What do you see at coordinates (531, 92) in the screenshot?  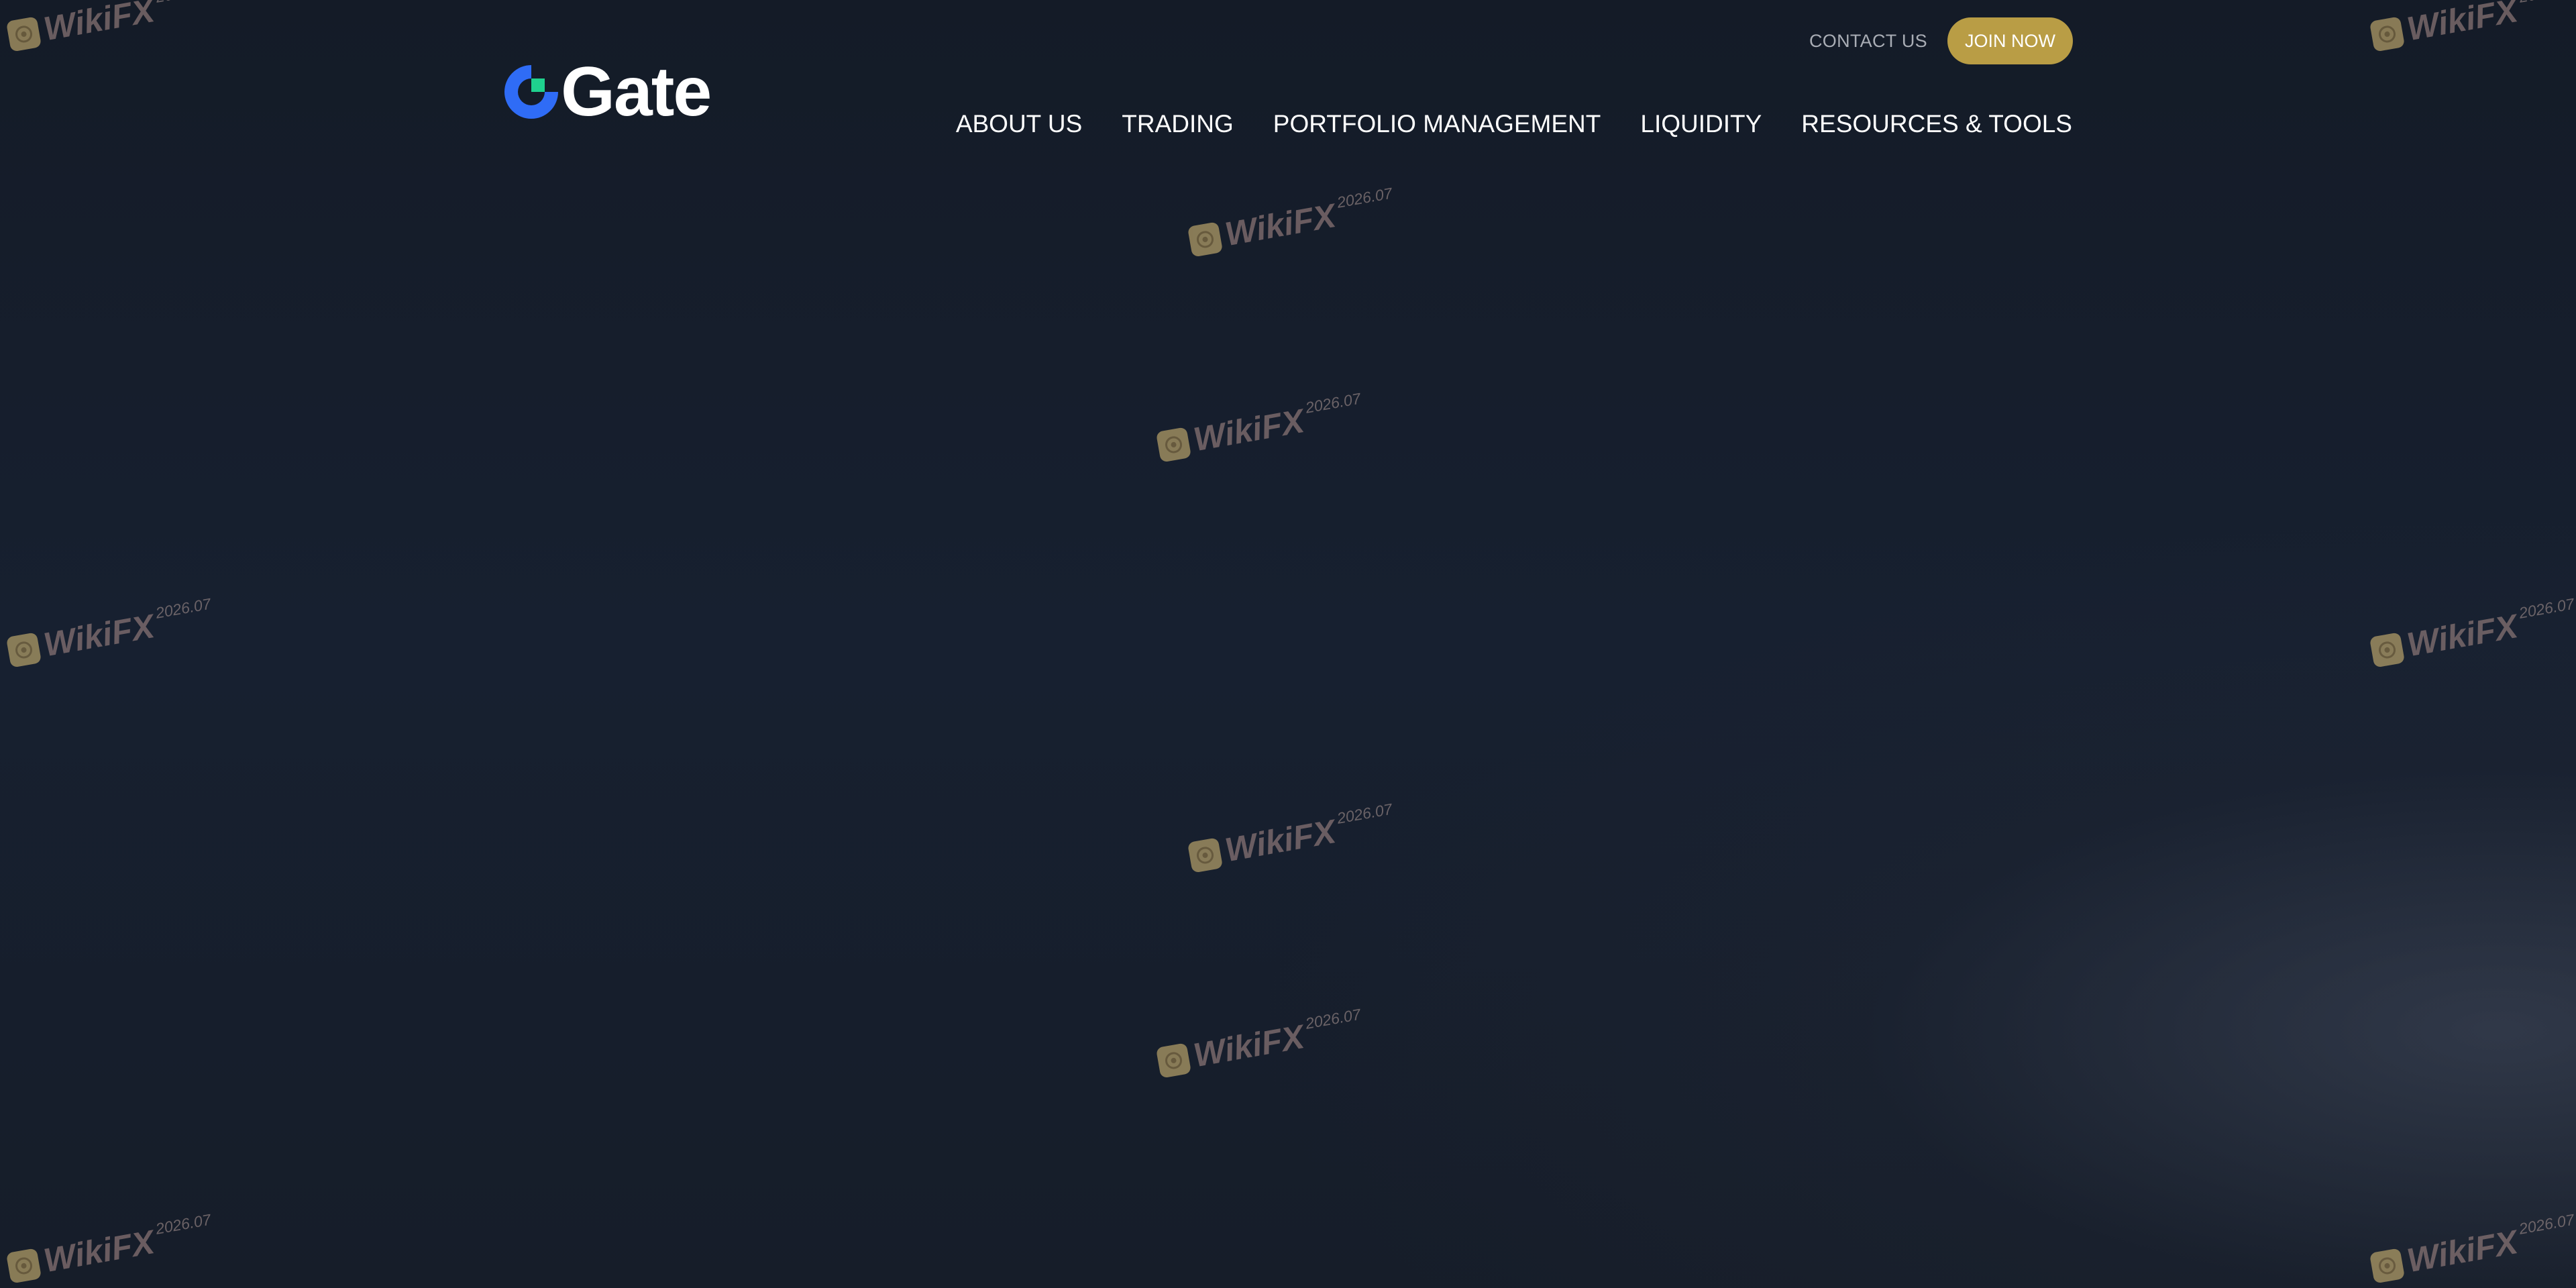 I see `gate-logo-icon` at bounding box center [531, 92].